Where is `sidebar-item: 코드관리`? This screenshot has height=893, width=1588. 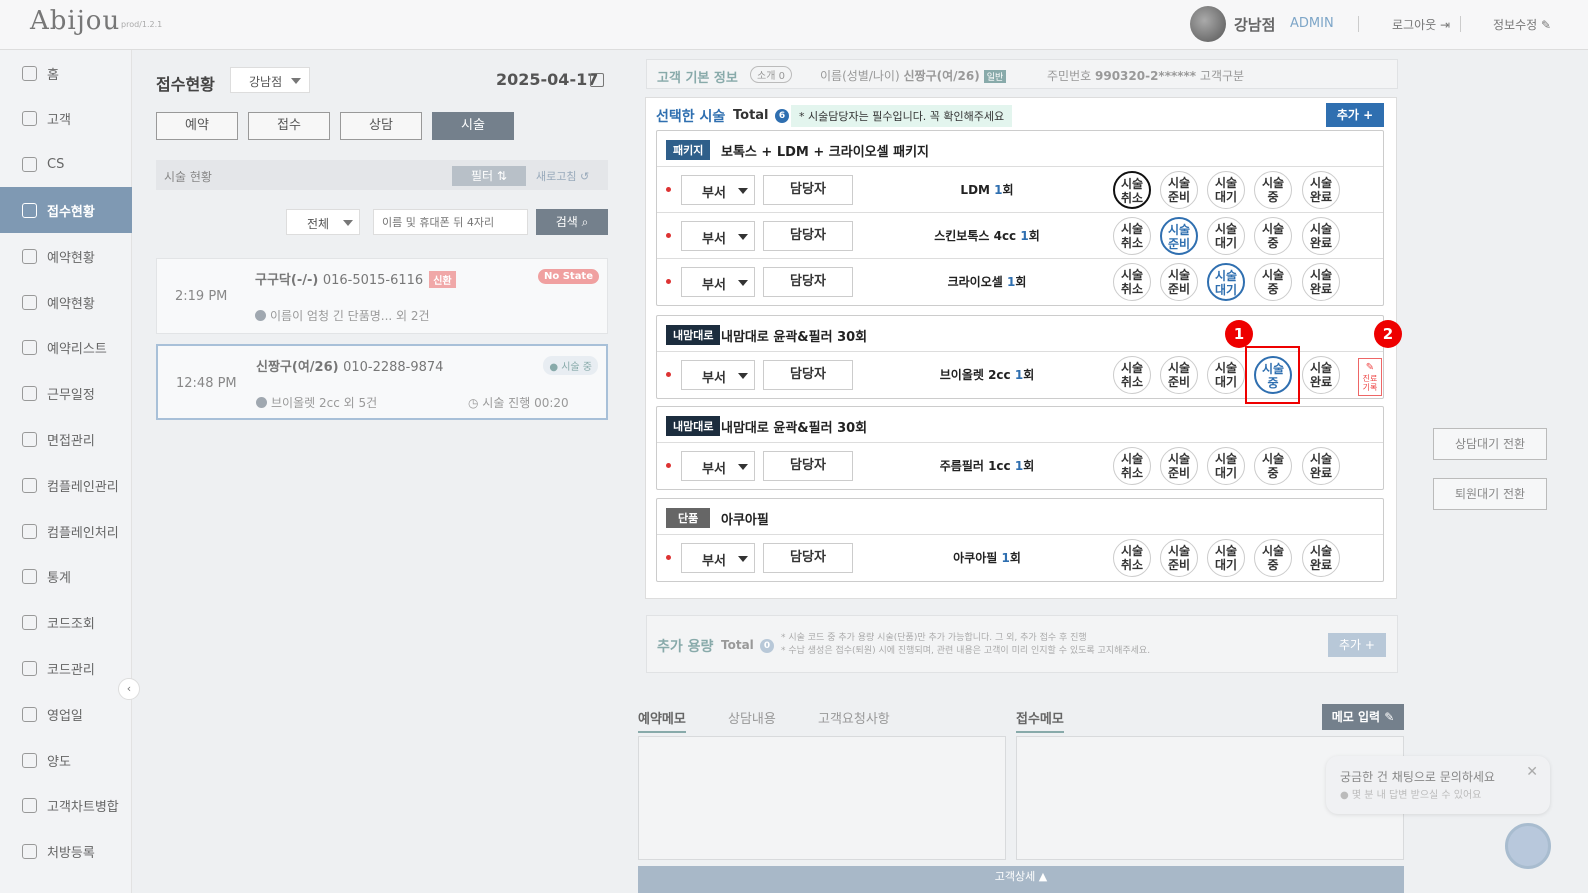 sidebar-item: 코드관리 is located at coordinates (66, 668).